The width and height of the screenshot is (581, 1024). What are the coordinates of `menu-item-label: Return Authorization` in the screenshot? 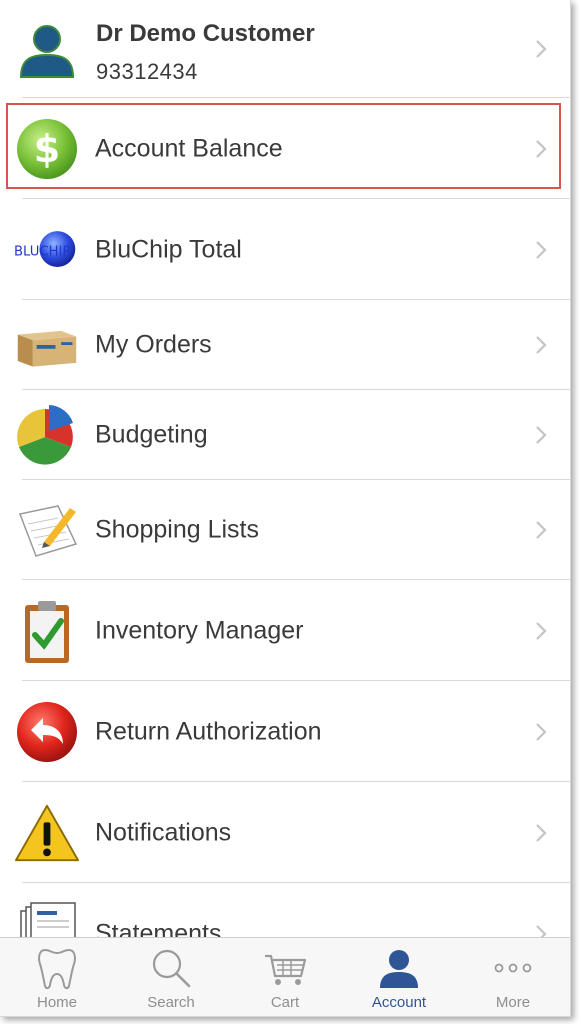 It's located at (208, 731).